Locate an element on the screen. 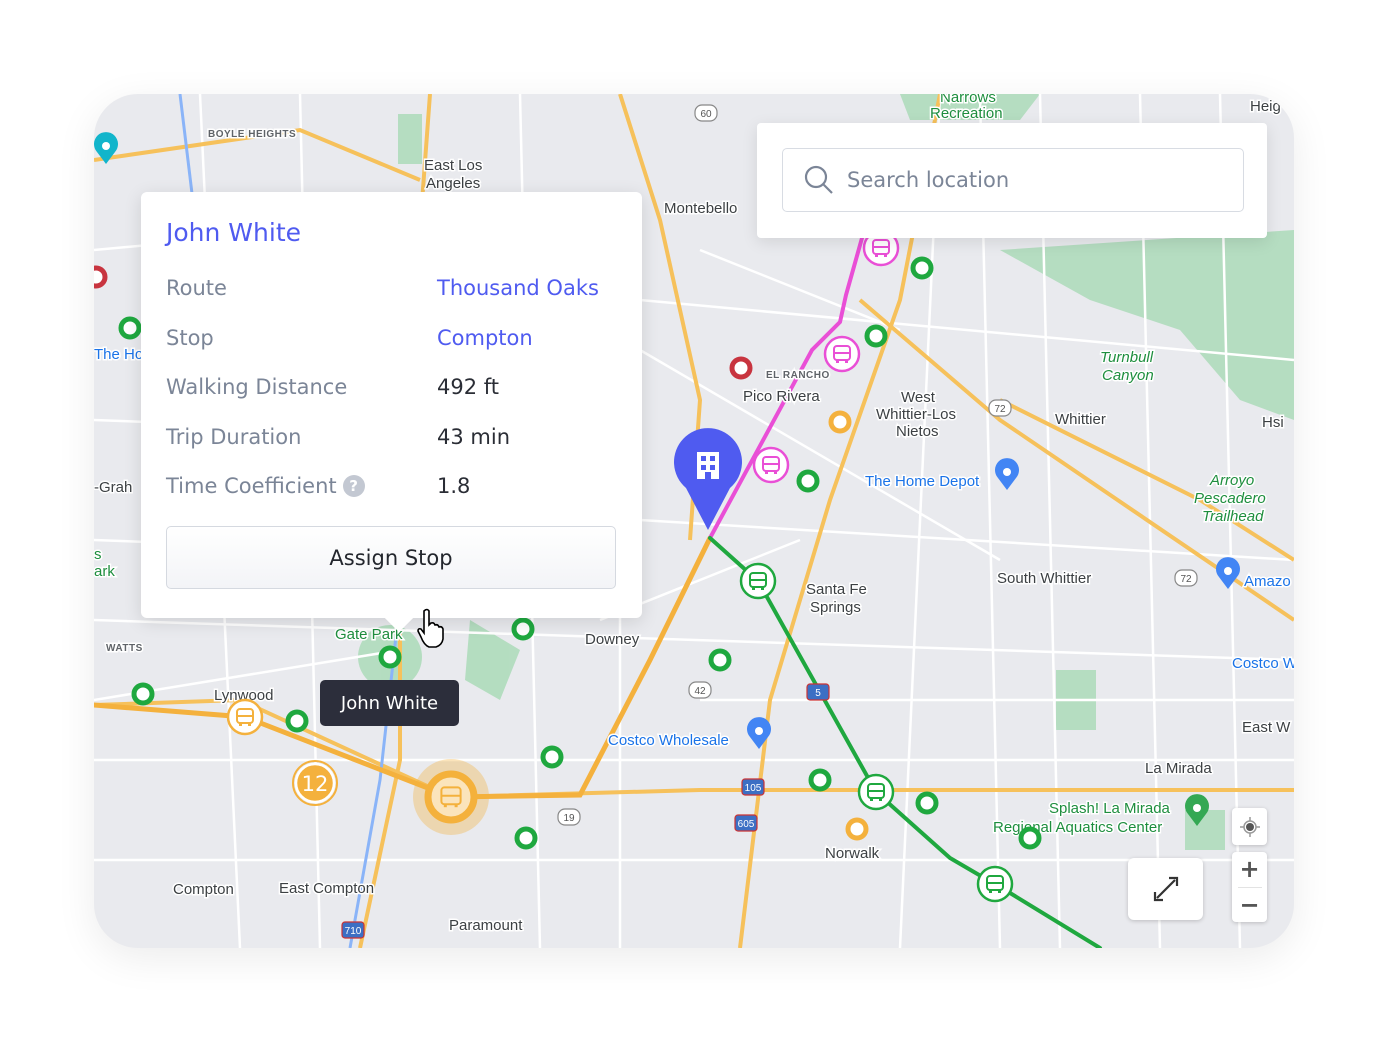 The height and width of the screenshot is (1042, 1388). highway-number: 710 is located at coordinates (353, 931).